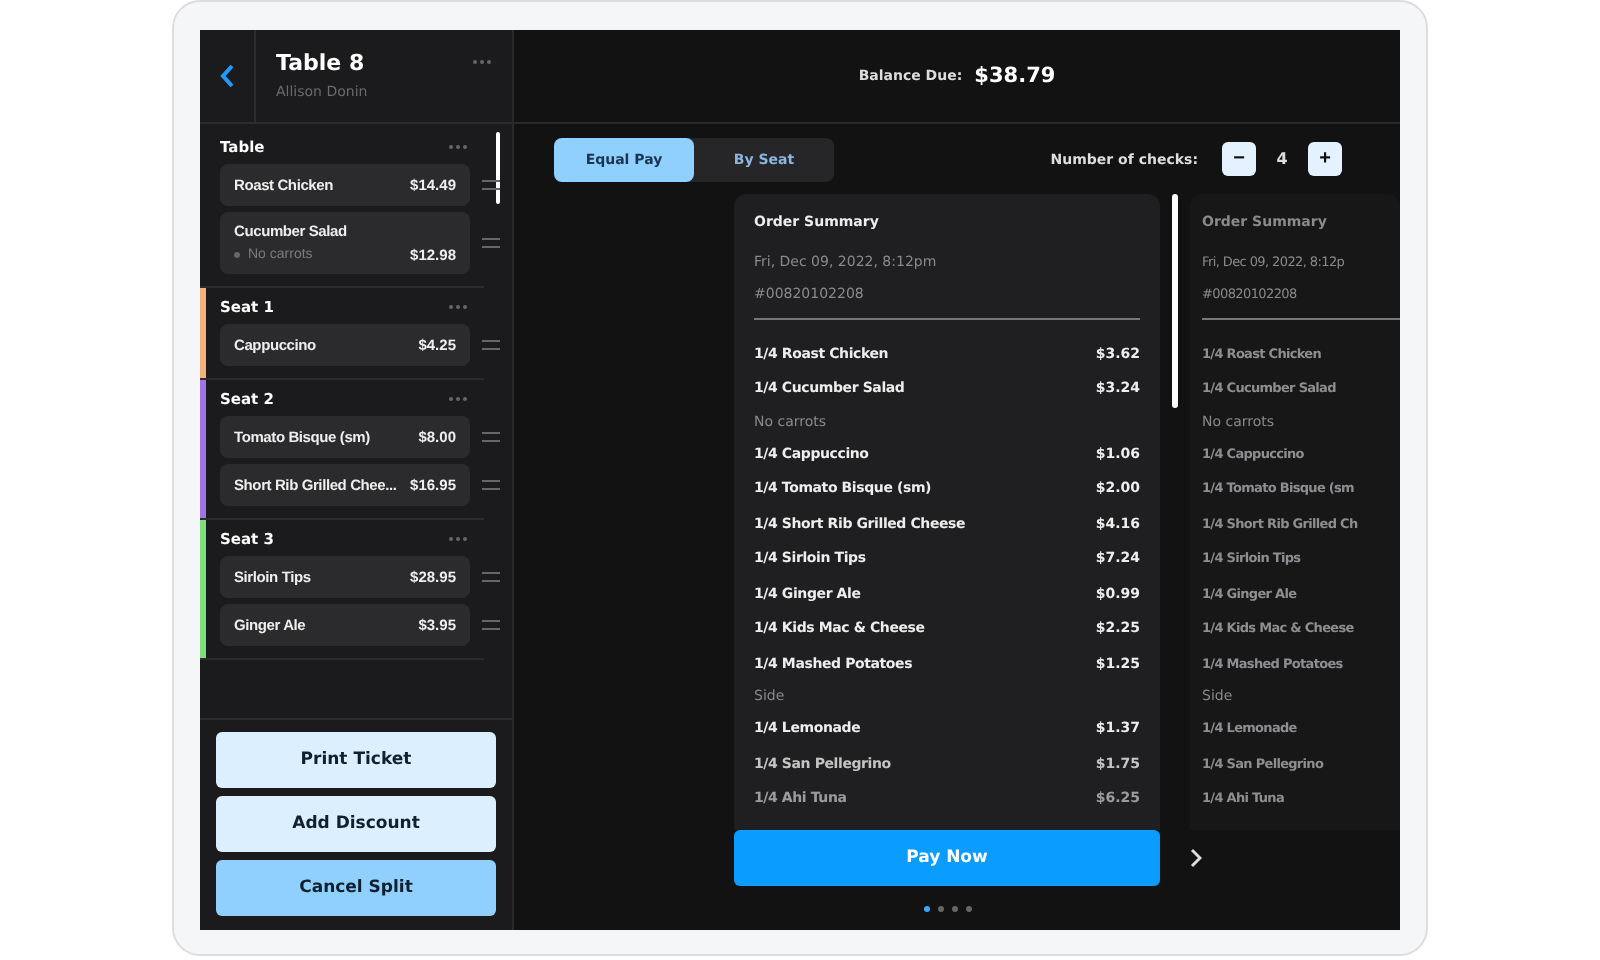 This screenshot has height=960, width=1600. Describe the element at coordinates (227, 76) in the screenshot. I see `back-chevron-icon` at that location.